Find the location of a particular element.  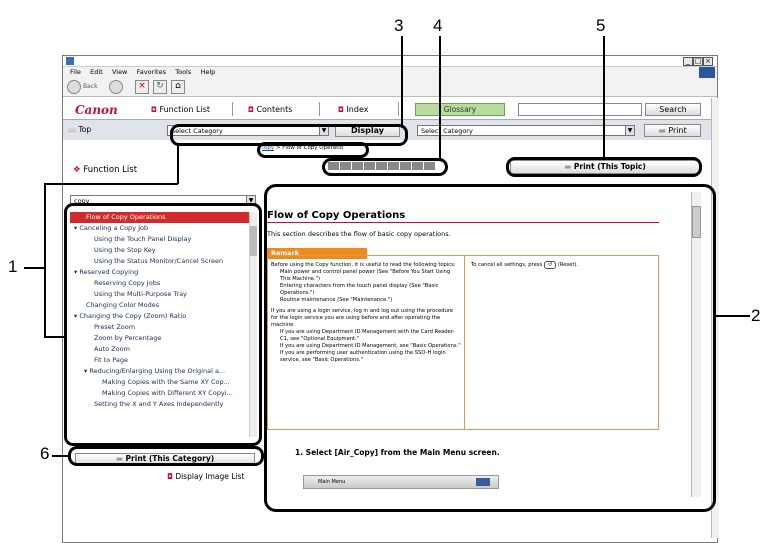

diamond-icon: ❖ is located at coordinates (77, 170).